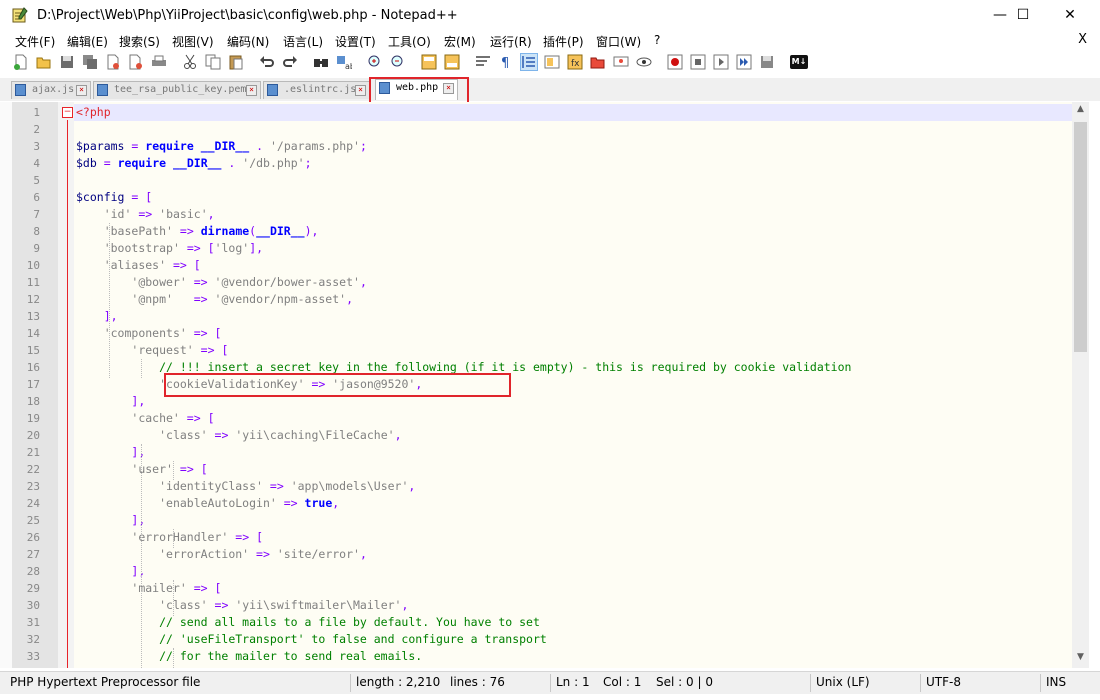 Image resolution: width=1100 pixels, height=700 pixels. I want to click on vertical-scrollbar: ▲ ▼, so click(1080, 385).